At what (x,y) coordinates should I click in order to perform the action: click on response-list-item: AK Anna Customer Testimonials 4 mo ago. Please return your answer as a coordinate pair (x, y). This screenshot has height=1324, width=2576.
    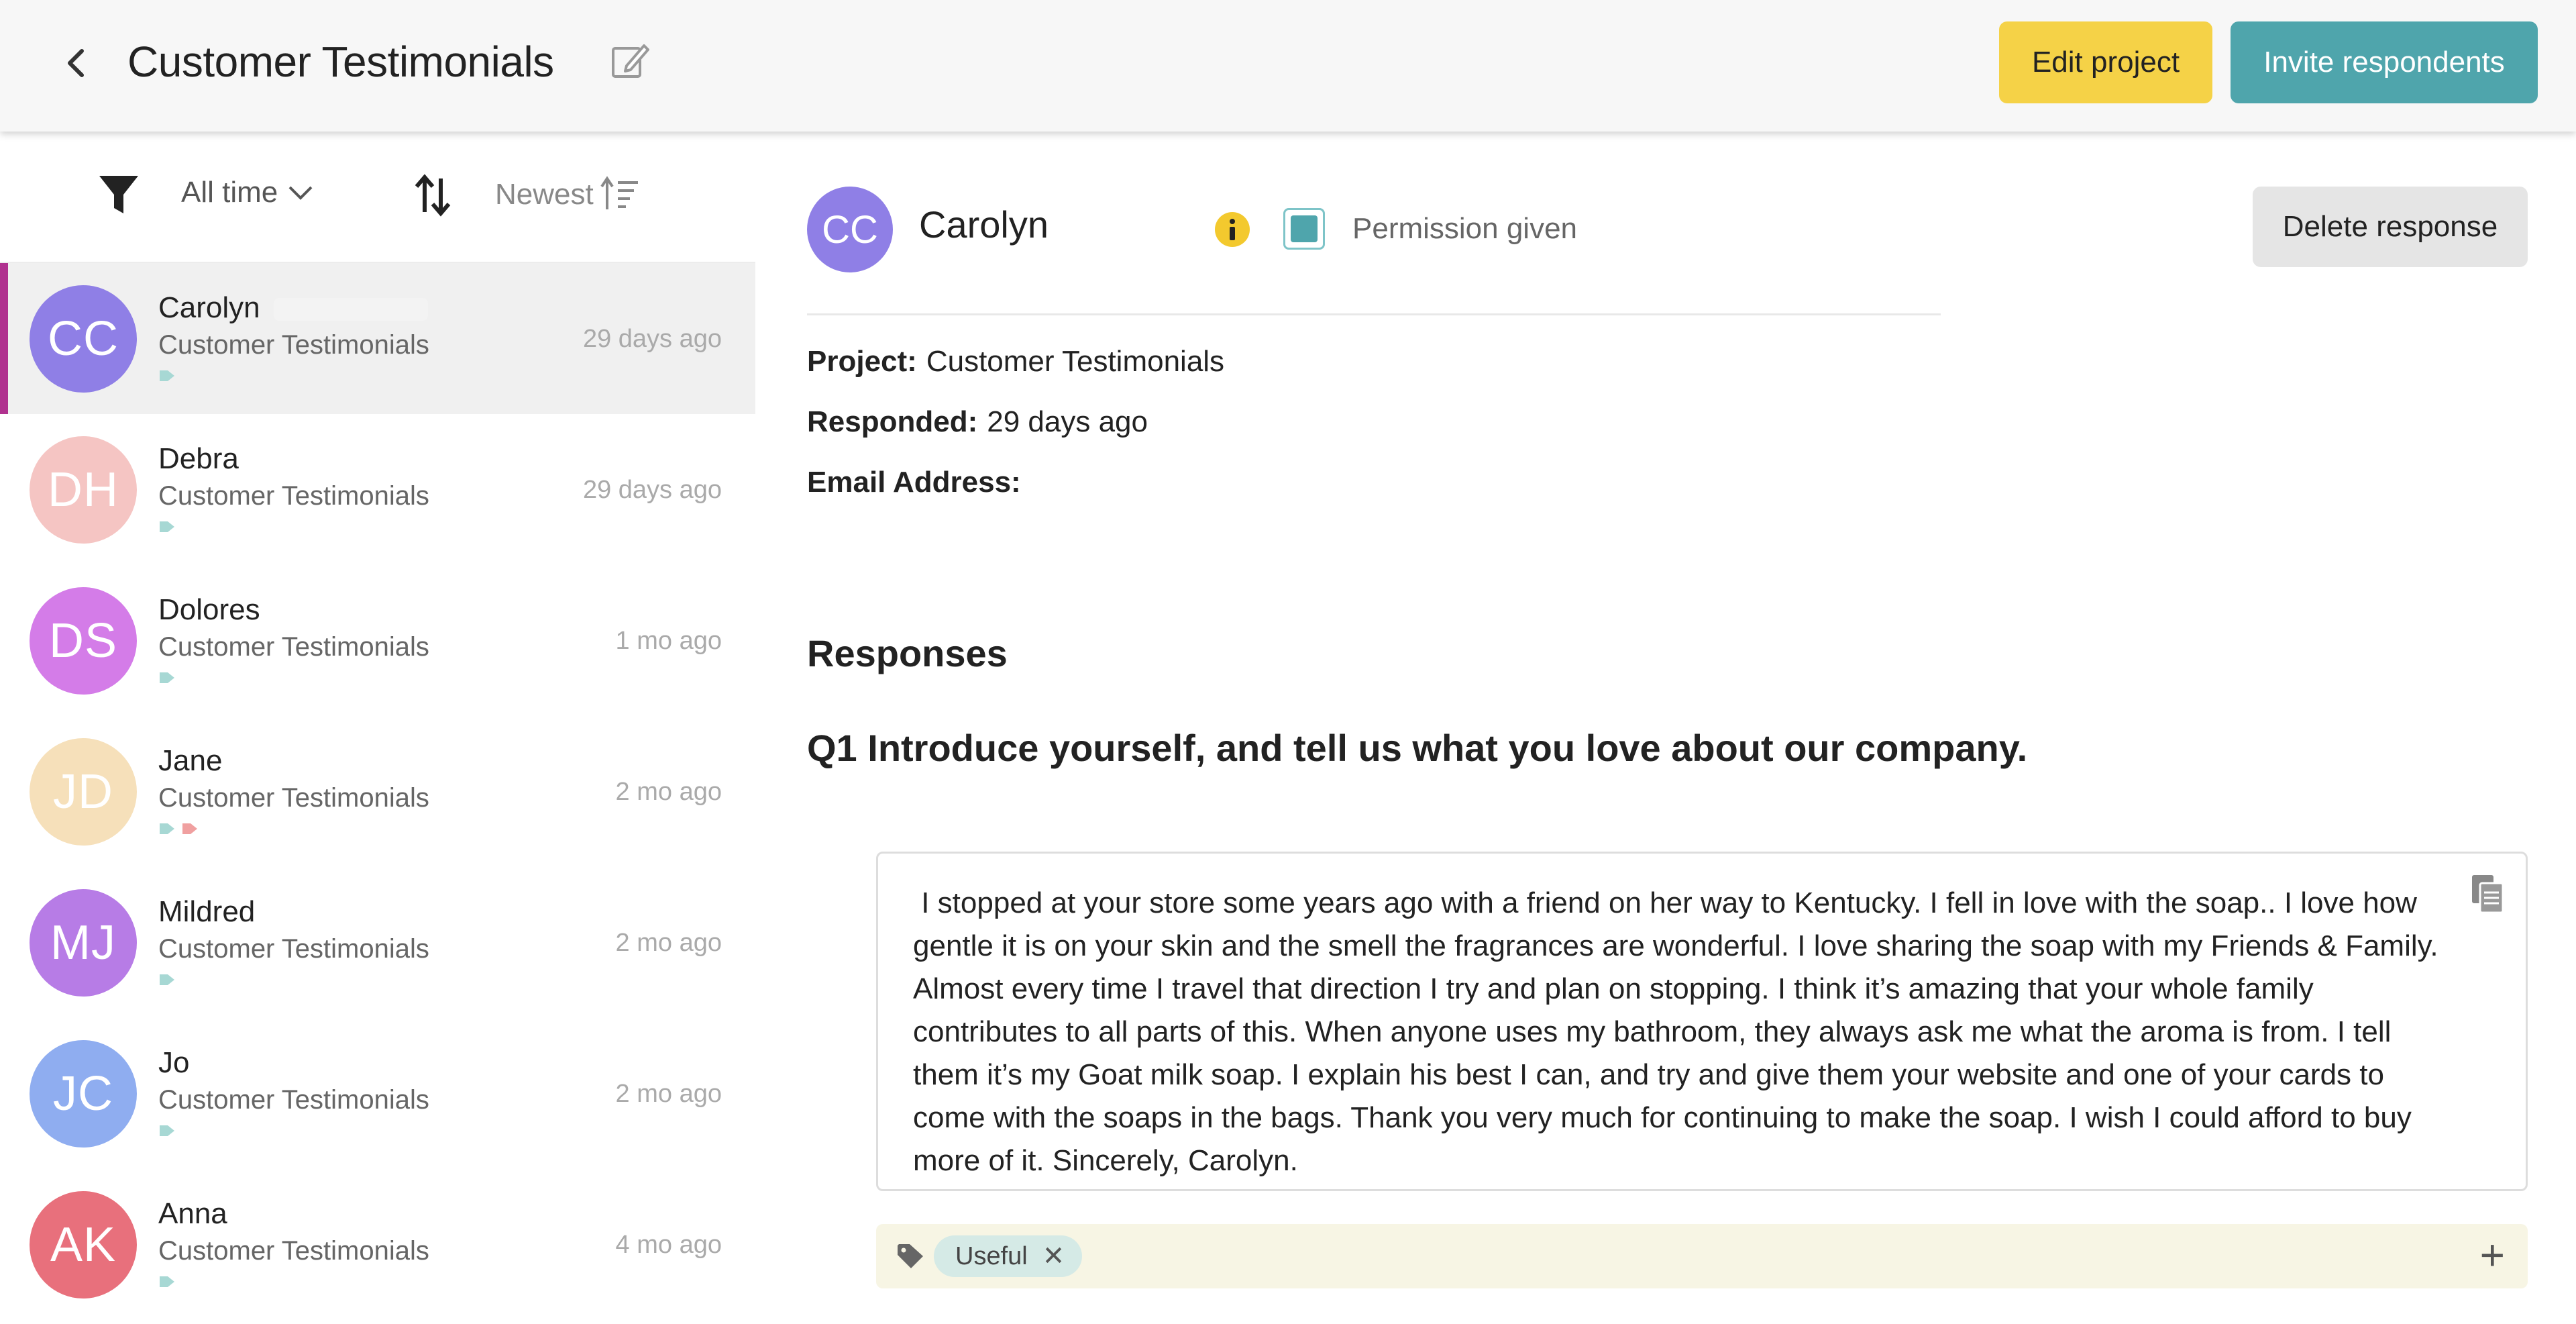
    Looking at the image, I should click on (377, 1244).